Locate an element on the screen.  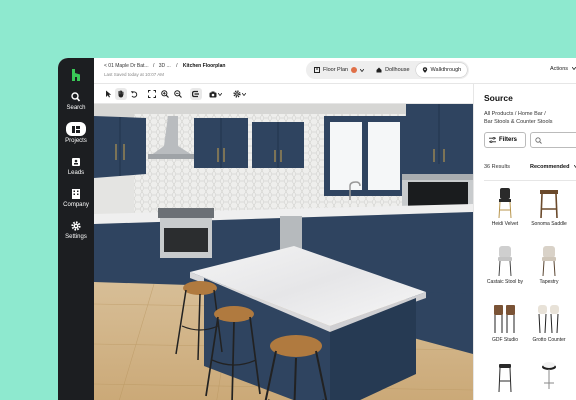
canvas-toolbar is located at coordinates (283, 94).